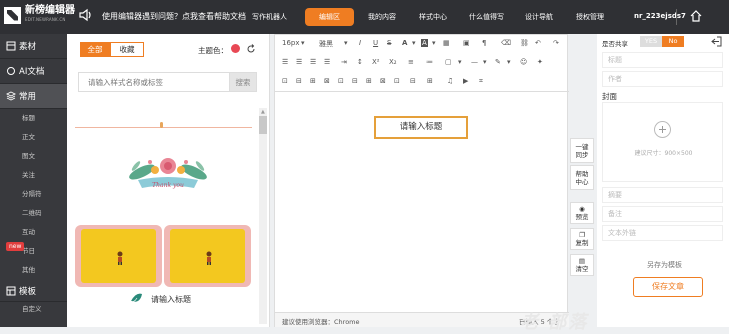  I want to click on exit-icon, so click(716, 41).